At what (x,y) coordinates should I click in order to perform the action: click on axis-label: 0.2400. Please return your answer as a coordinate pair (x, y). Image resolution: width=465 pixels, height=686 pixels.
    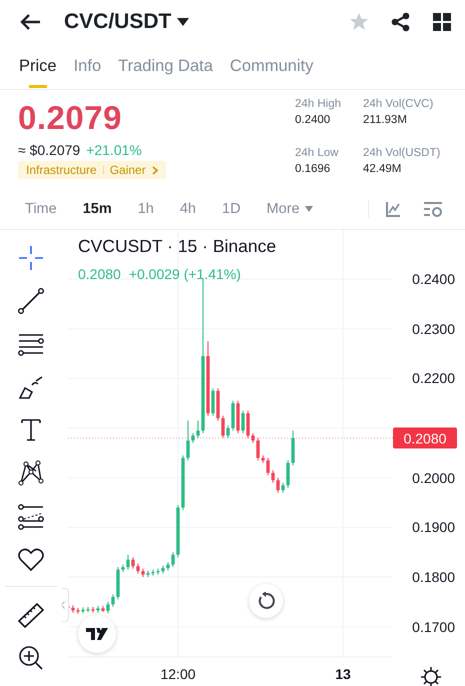
    Looking at the image, I should click on (433, 279).